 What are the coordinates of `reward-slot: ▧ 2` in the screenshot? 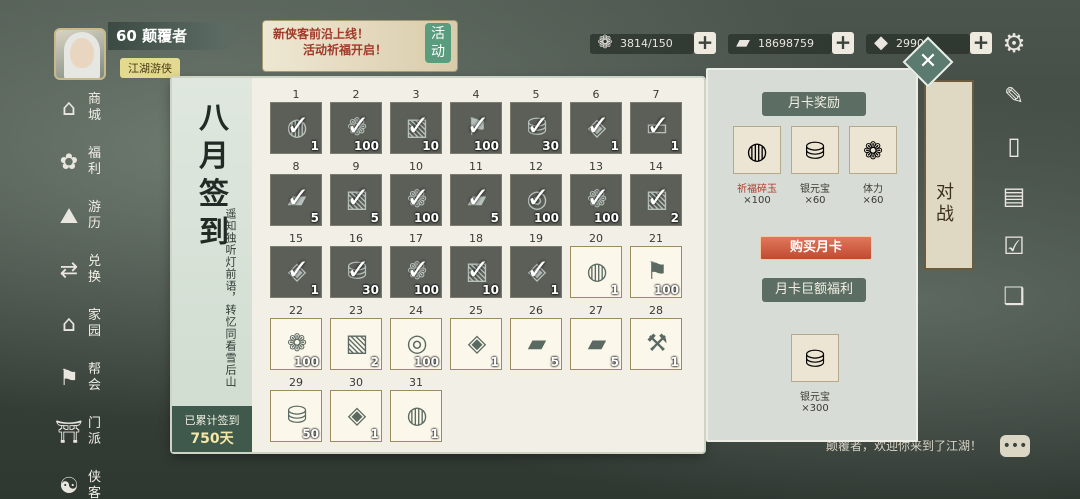 It's located at (356, 344).